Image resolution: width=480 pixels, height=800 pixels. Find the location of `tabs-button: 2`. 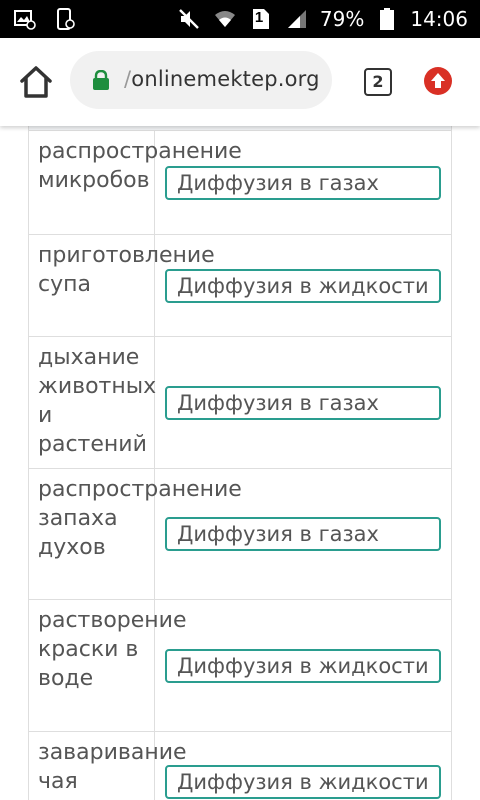

tabs-button: 2 is located at coordinates (378, 82).